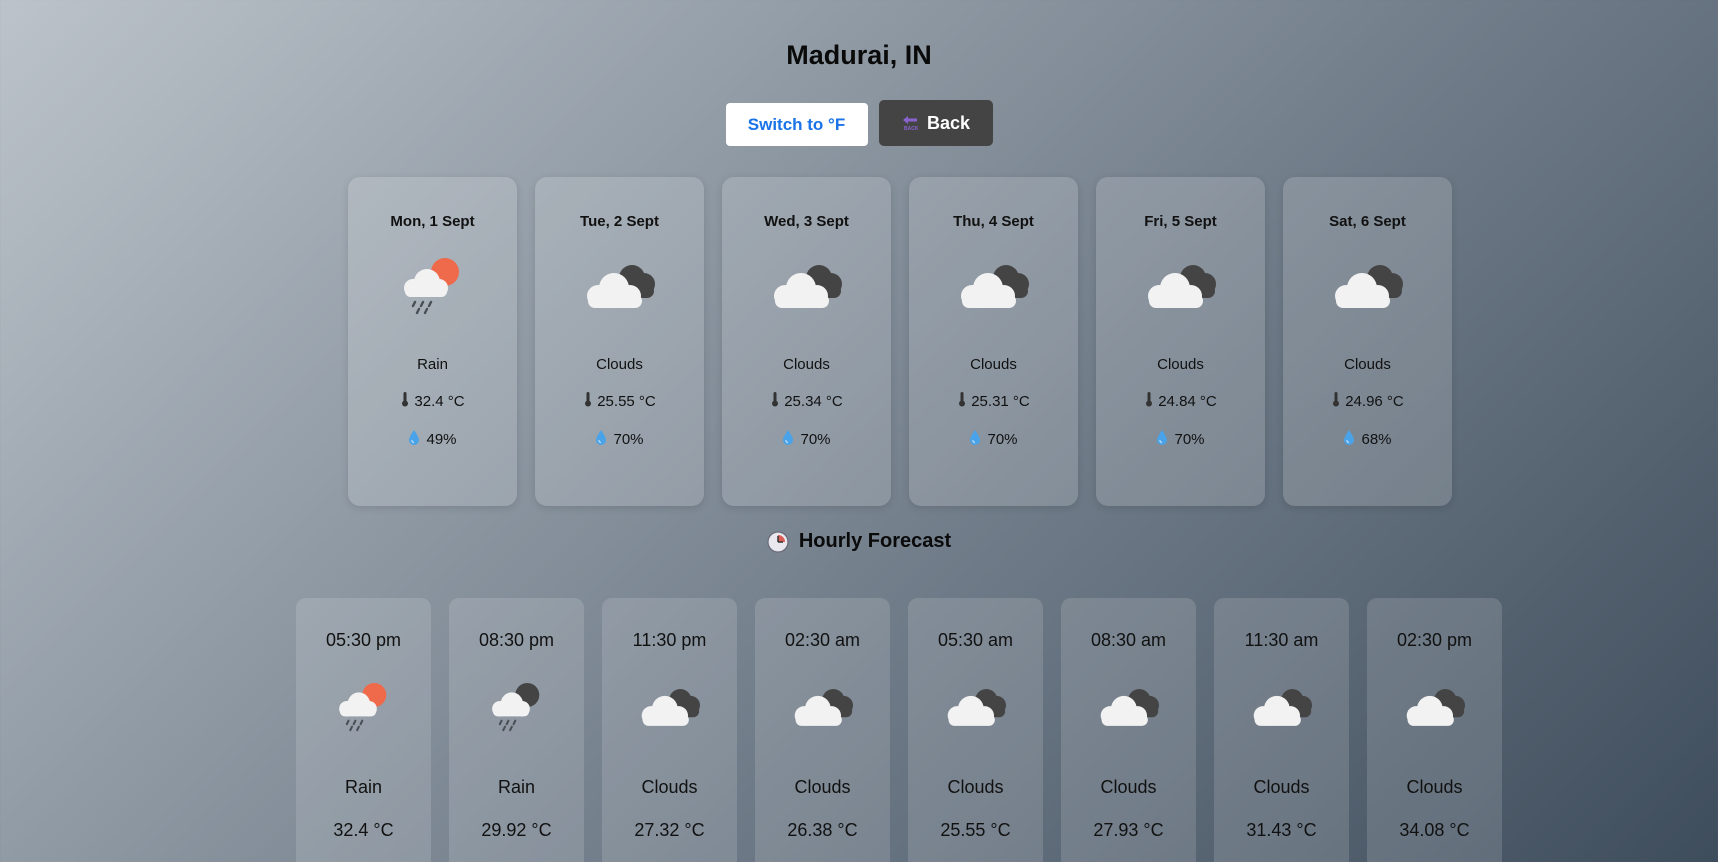 This screenshot has width=1718, height=862. I want to click on hour-time: 08:30 am, so click(1128, 640).